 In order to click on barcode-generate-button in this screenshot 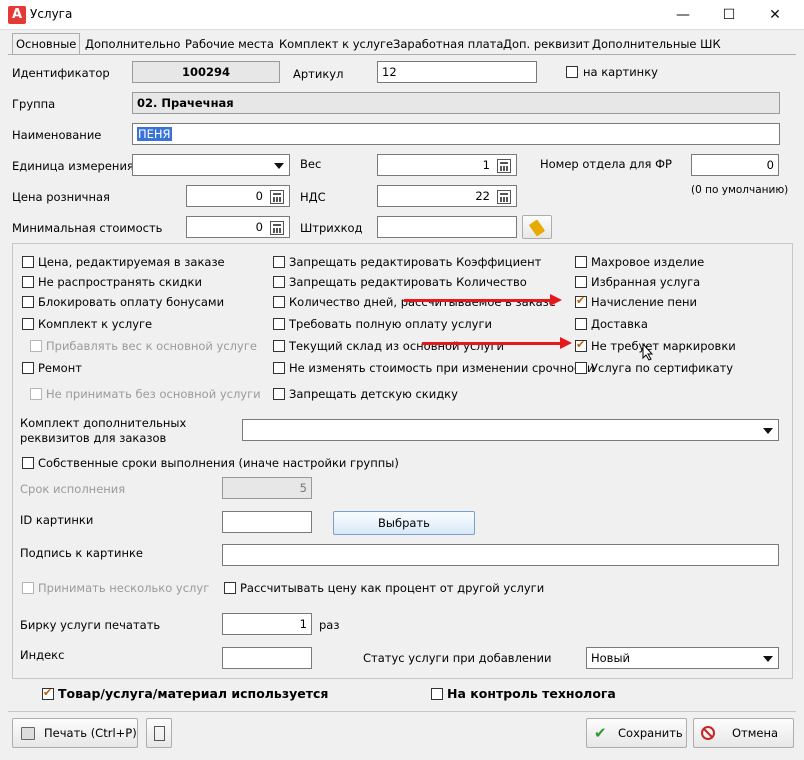, I will do `click(537, 227)`.